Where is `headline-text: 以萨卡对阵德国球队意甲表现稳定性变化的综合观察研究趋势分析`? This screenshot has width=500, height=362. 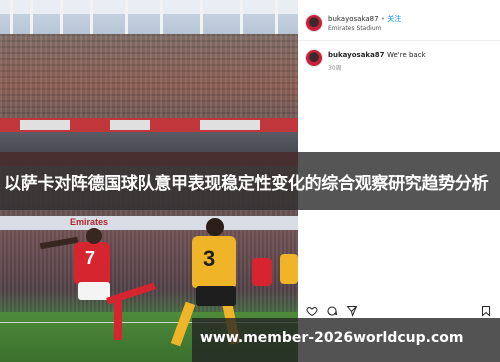 headline-text: 以萨卡对阵德国球队意甲表现稳定性变化的综合观察研究趋势分析 is located at coordinates (246, 184).